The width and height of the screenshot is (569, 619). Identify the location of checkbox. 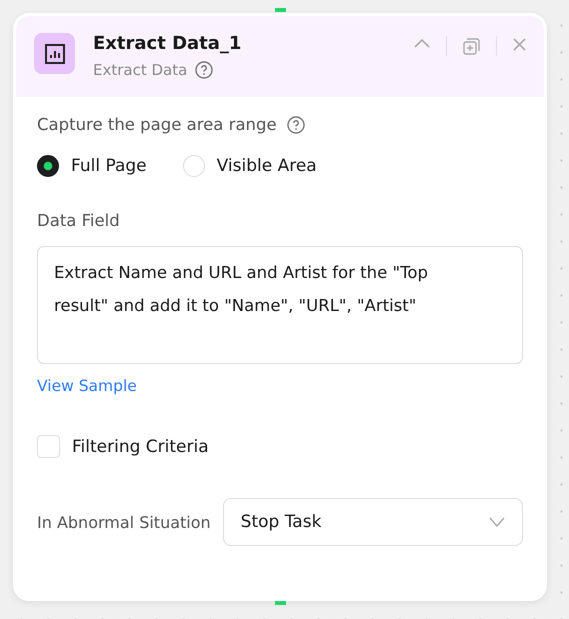
(48, 446).